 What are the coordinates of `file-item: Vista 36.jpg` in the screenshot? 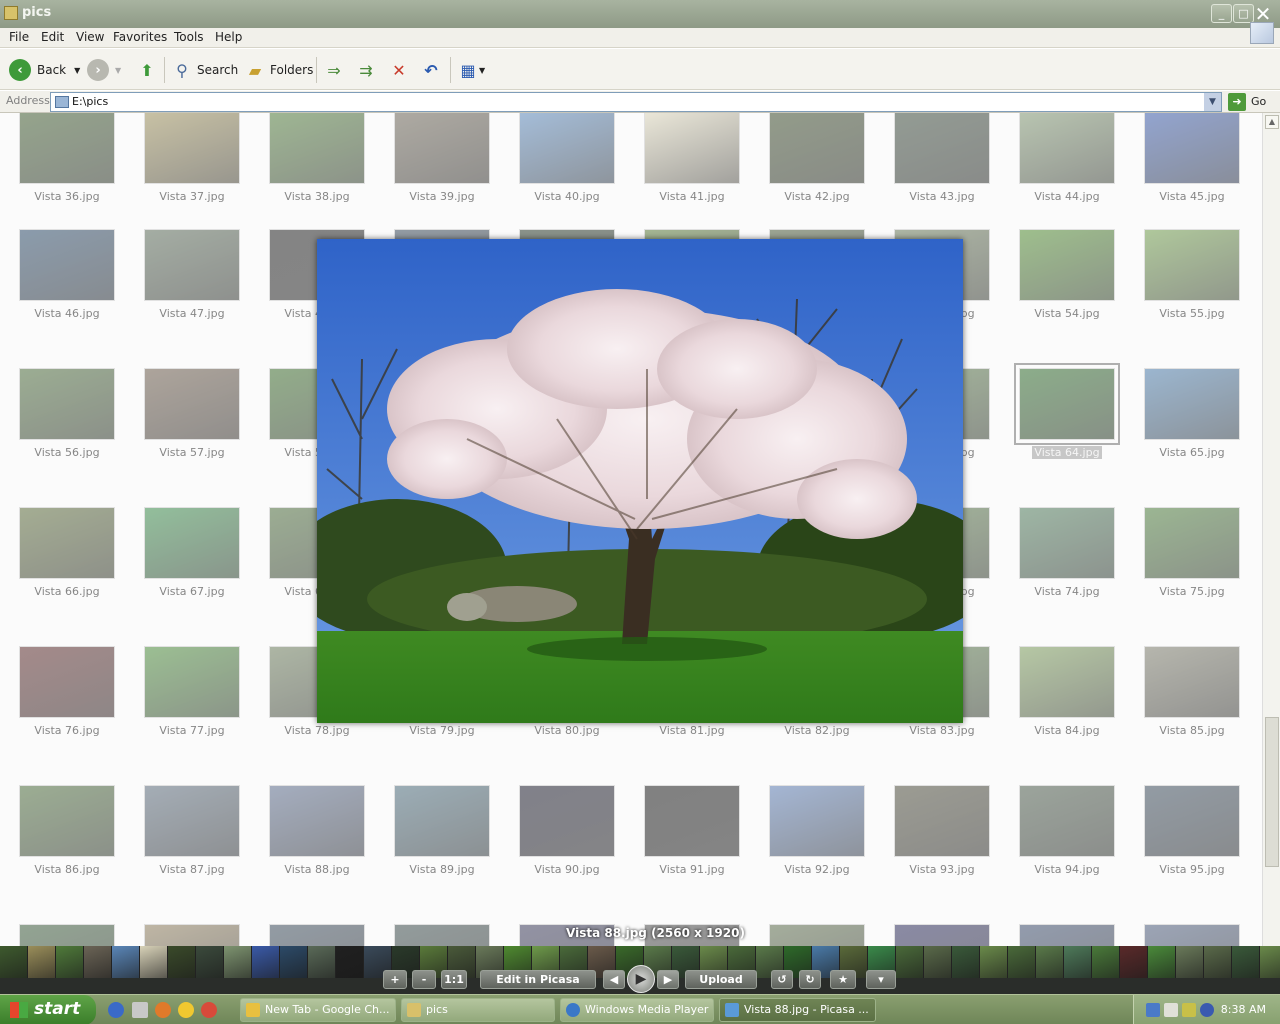 It's located at (67, 180).